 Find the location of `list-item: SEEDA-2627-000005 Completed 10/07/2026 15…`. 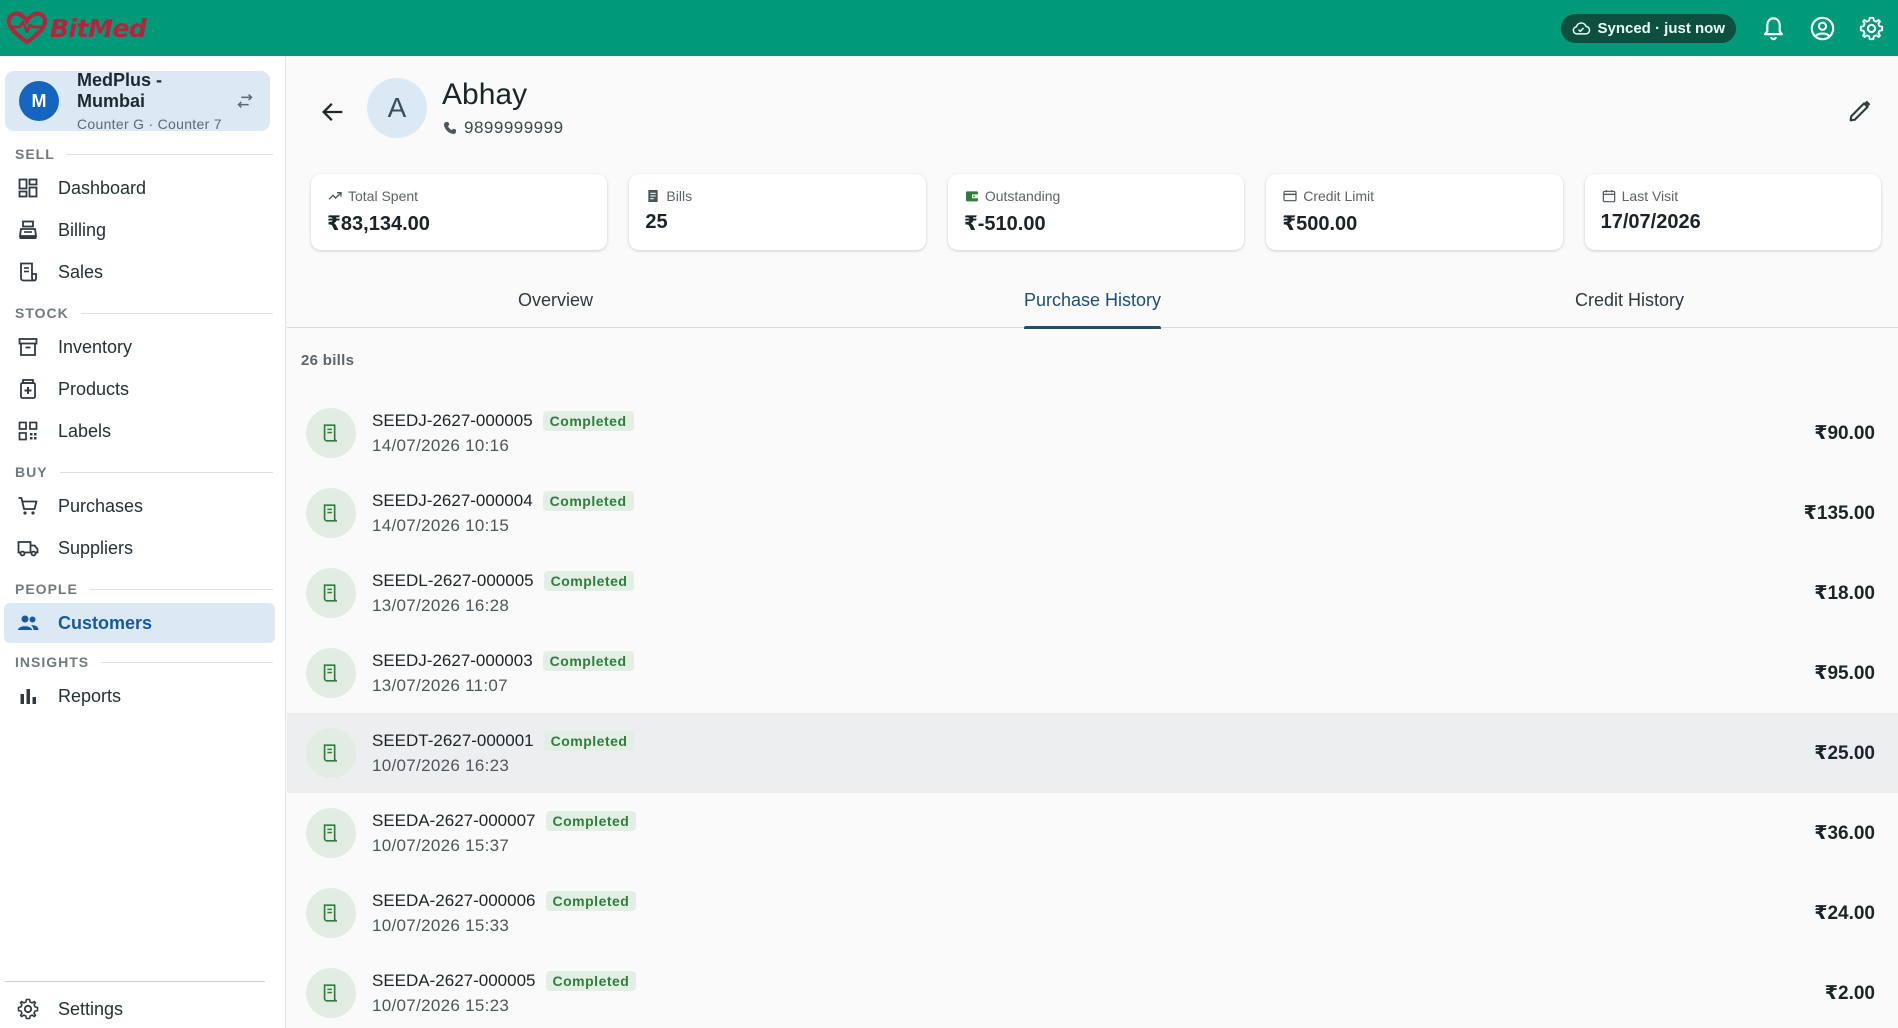

list-item: SEEDA-2627-000005 Completed 10/07/2026 15… is located at coordinates (1092, 990).